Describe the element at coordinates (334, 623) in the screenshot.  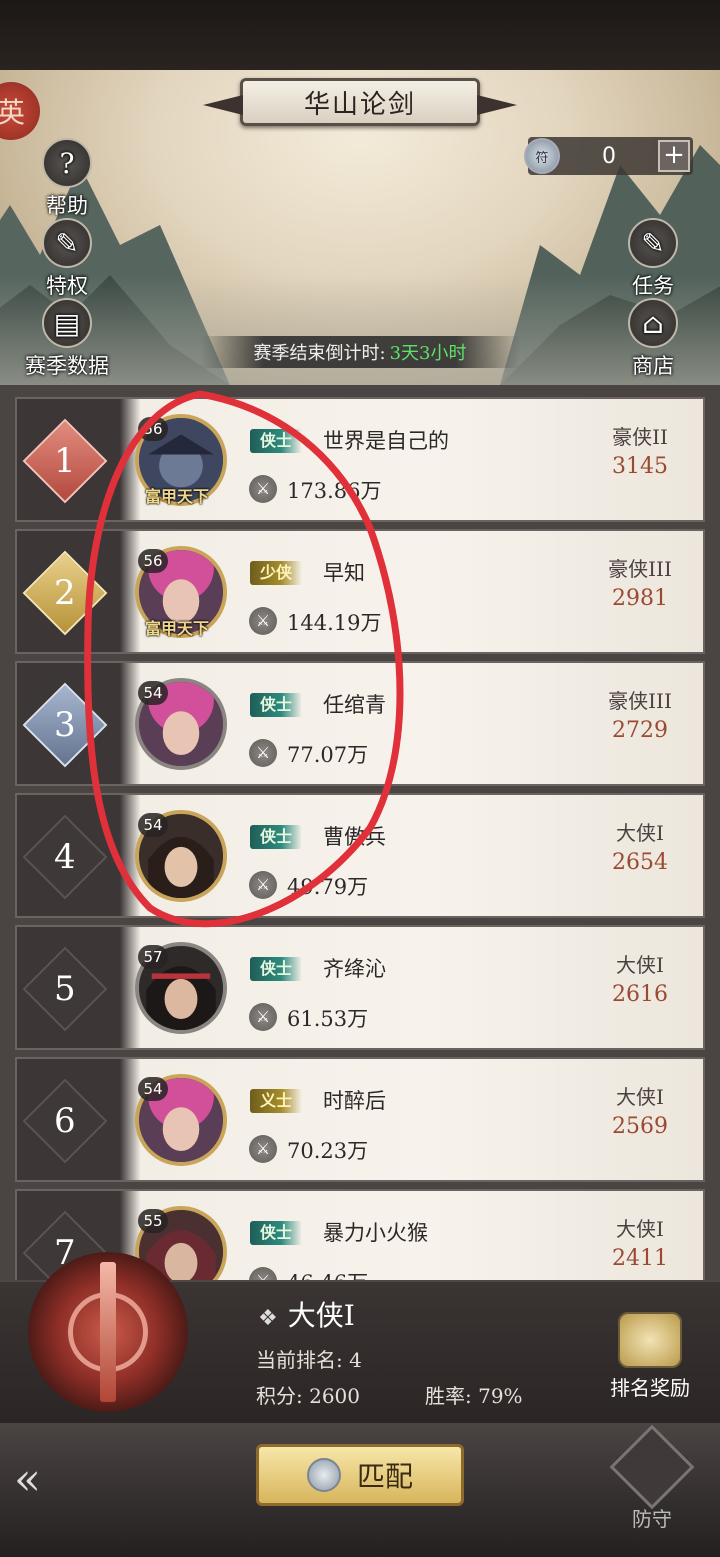
I see `player-power: 144.19万` at that location.